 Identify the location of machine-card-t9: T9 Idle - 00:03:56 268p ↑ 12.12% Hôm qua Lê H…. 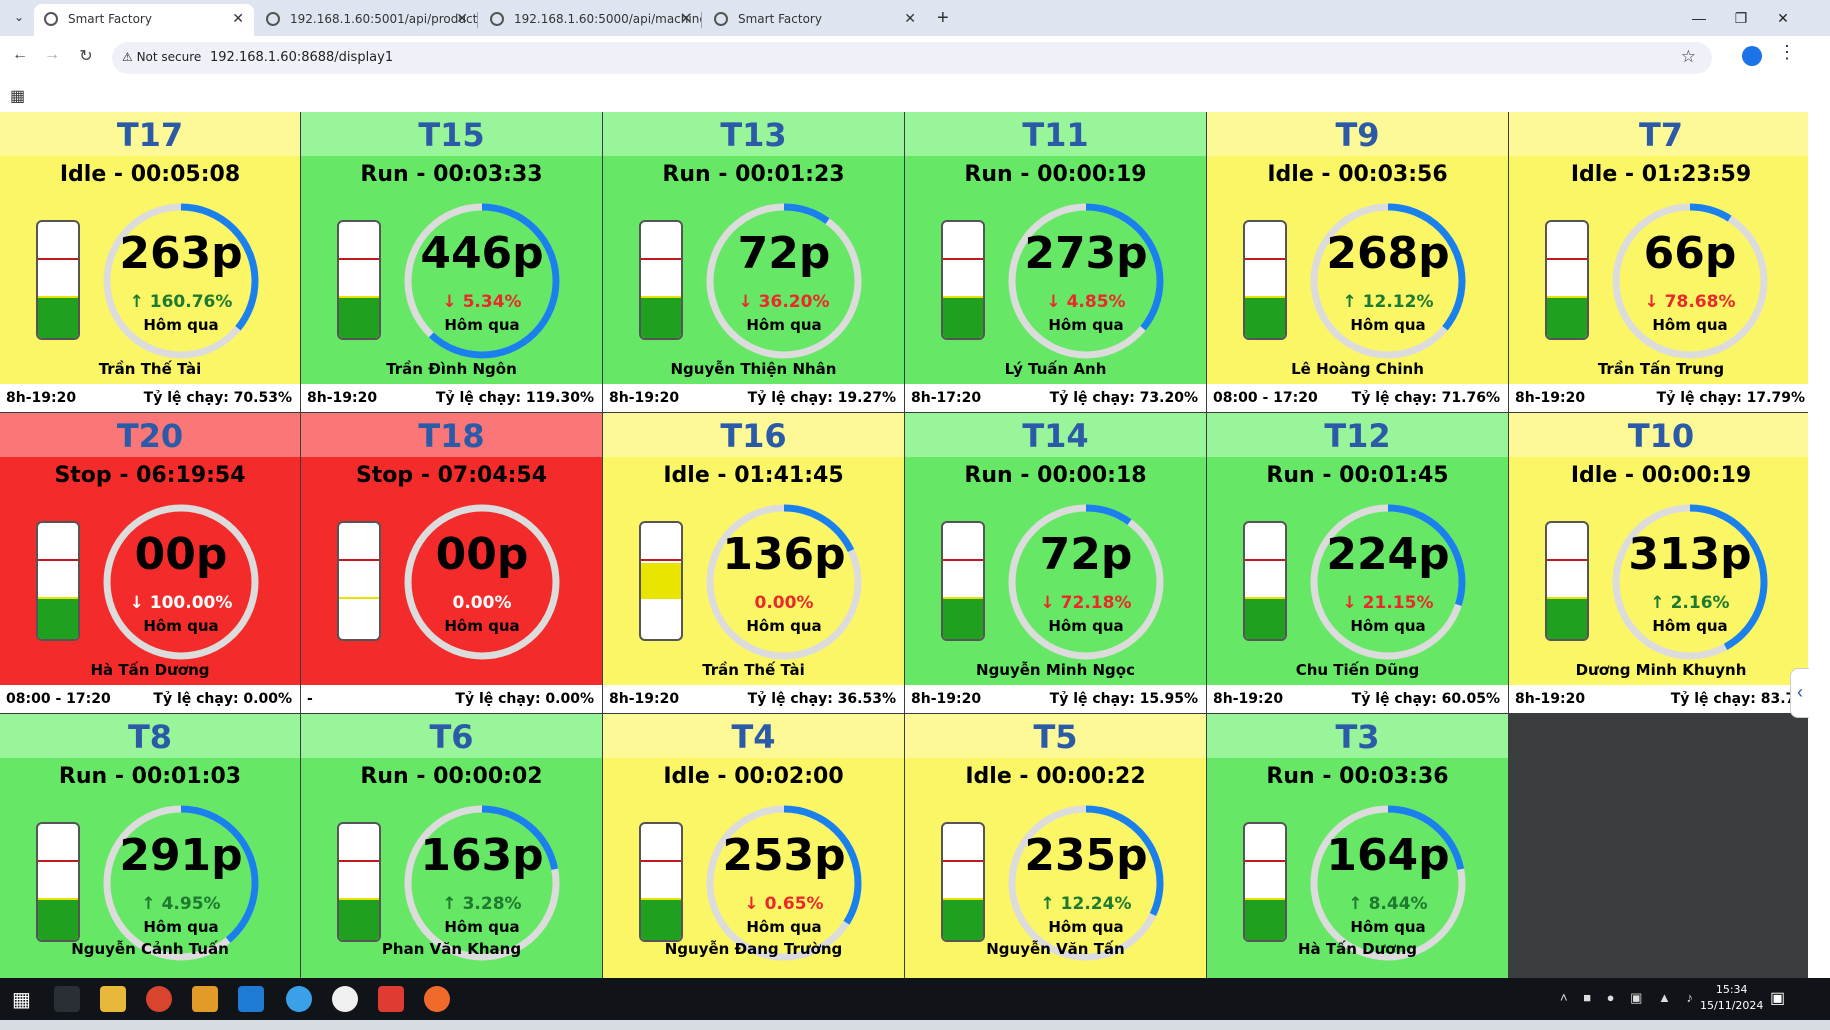
(1357, 262).